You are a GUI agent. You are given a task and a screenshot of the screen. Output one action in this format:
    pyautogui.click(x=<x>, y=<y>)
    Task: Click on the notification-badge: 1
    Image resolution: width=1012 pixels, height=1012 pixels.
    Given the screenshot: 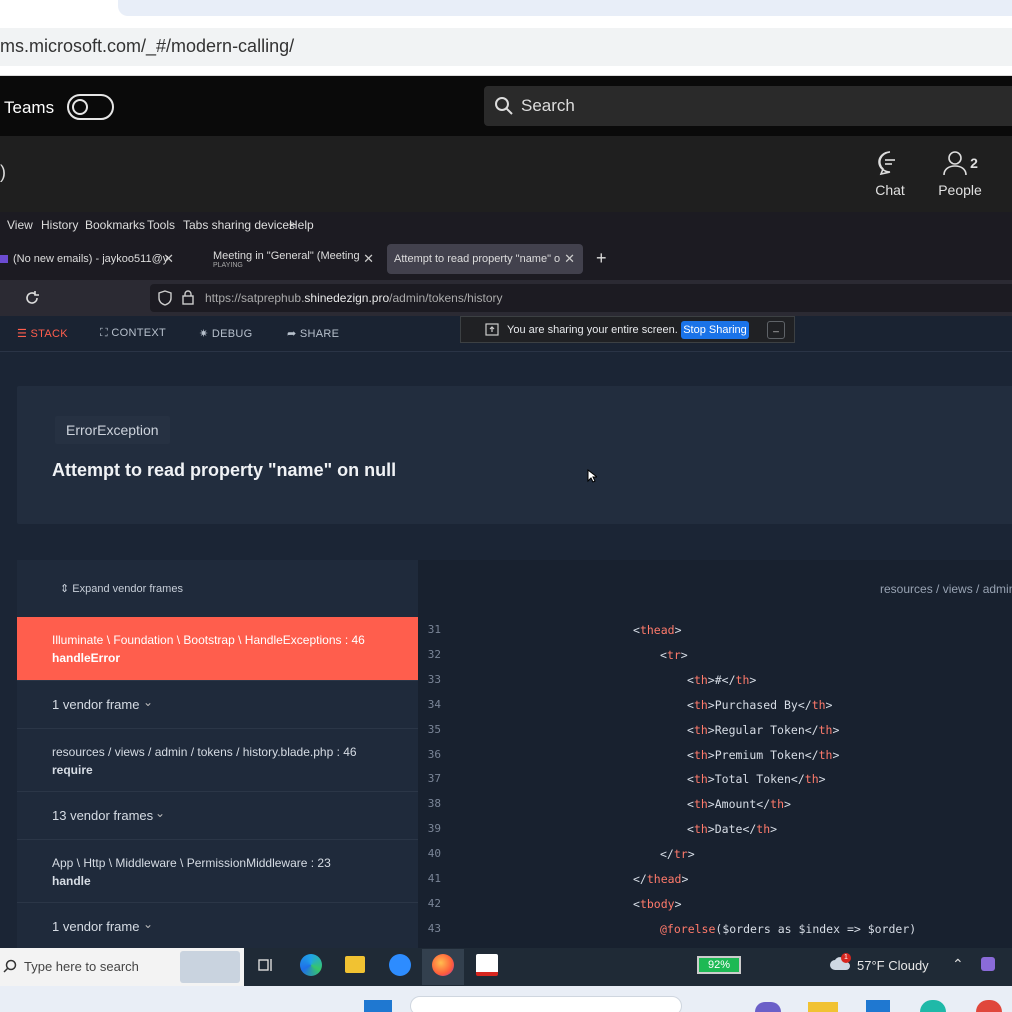 What is the action you would take?
    pyautogui.click(x=846, y=958)
    